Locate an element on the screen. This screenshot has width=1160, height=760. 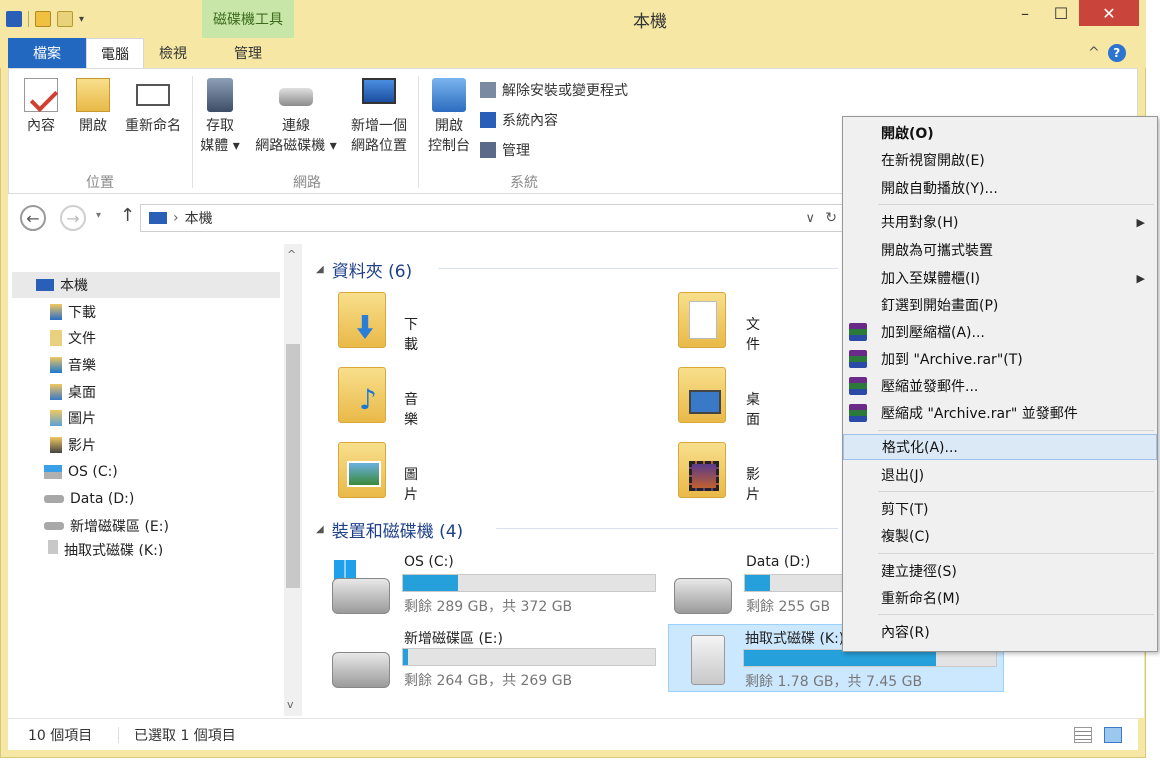
maximize-button: ☐ is located at coordinates (1061, 13).